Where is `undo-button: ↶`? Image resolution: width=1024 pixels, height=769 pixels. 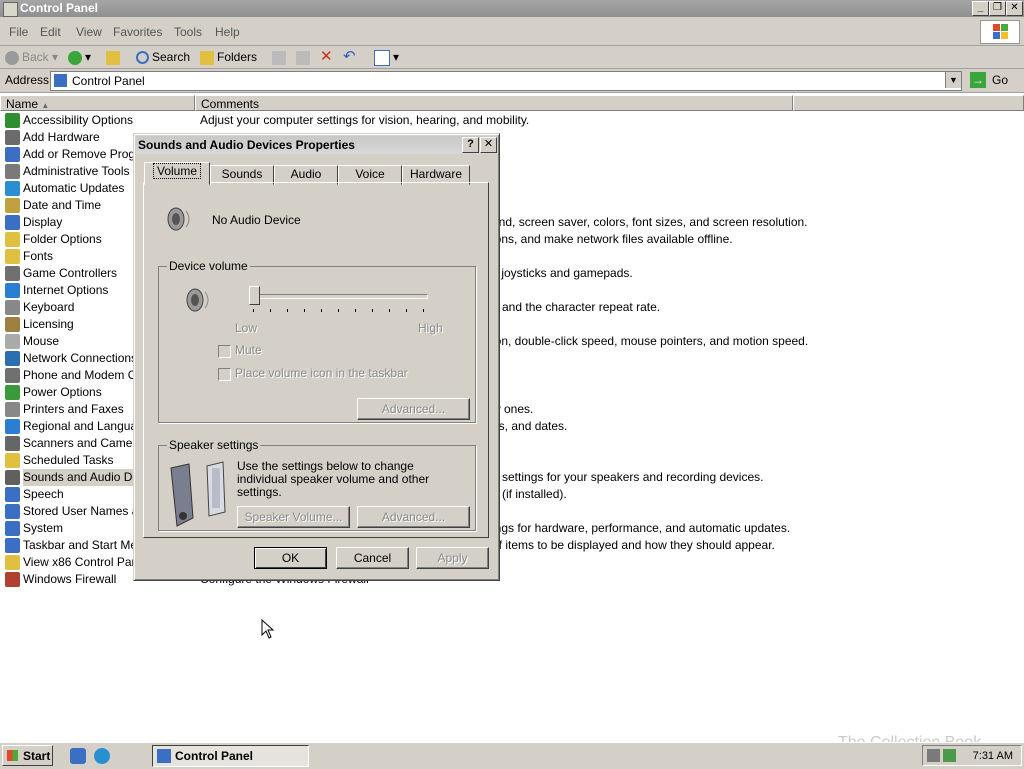 undo-button: ↶ is located at coordinates (349, 57).